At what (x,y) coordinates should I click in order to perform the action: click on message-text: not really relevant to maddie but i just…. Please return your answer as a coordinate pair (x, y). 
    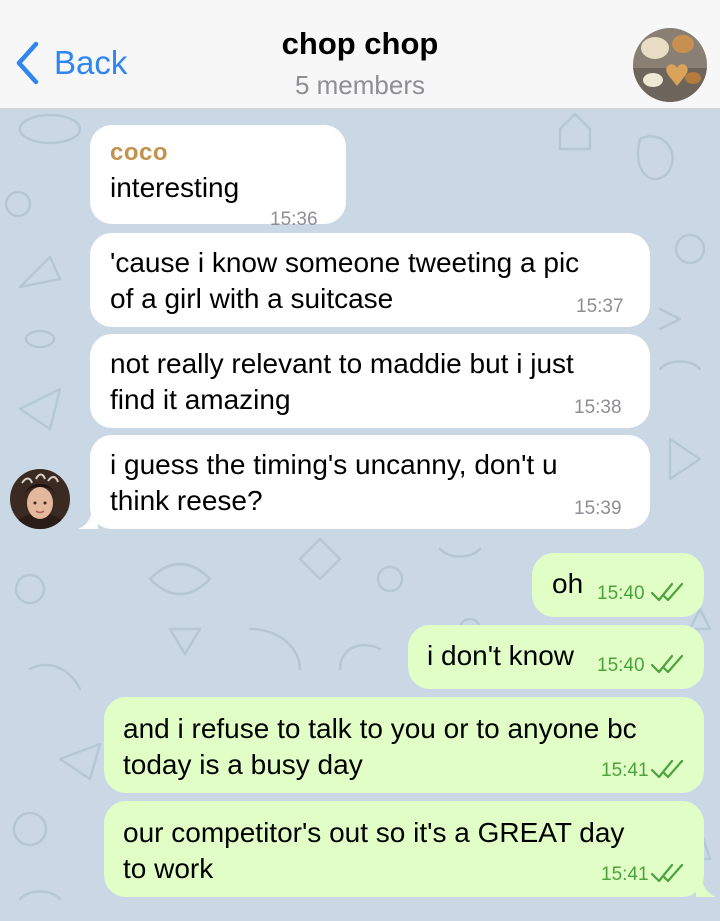
    Looking at the image, I should click on (342, 381).